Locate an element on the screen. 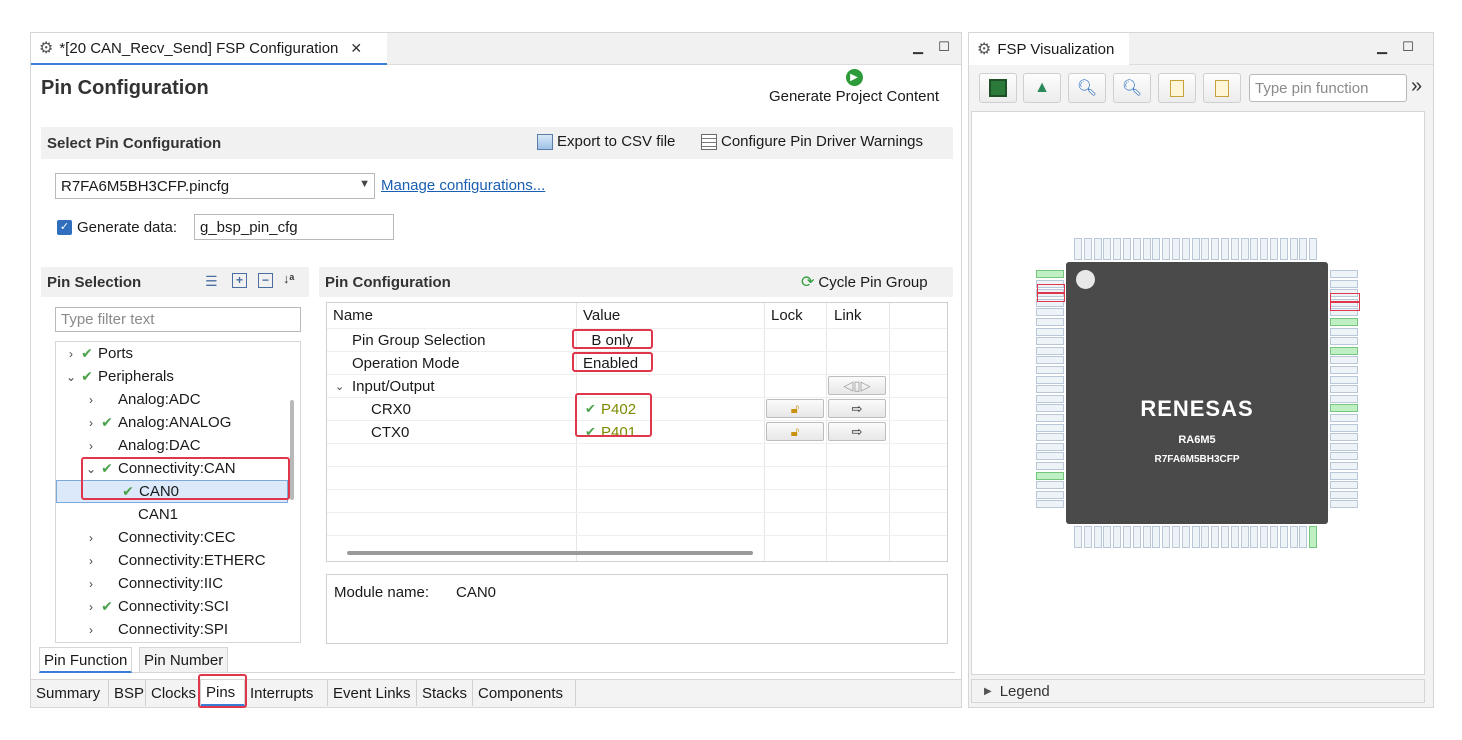 The height and width of the screenshot is (740, 1462). tab-event-links: Event Links is located at coordinates (372, 693).